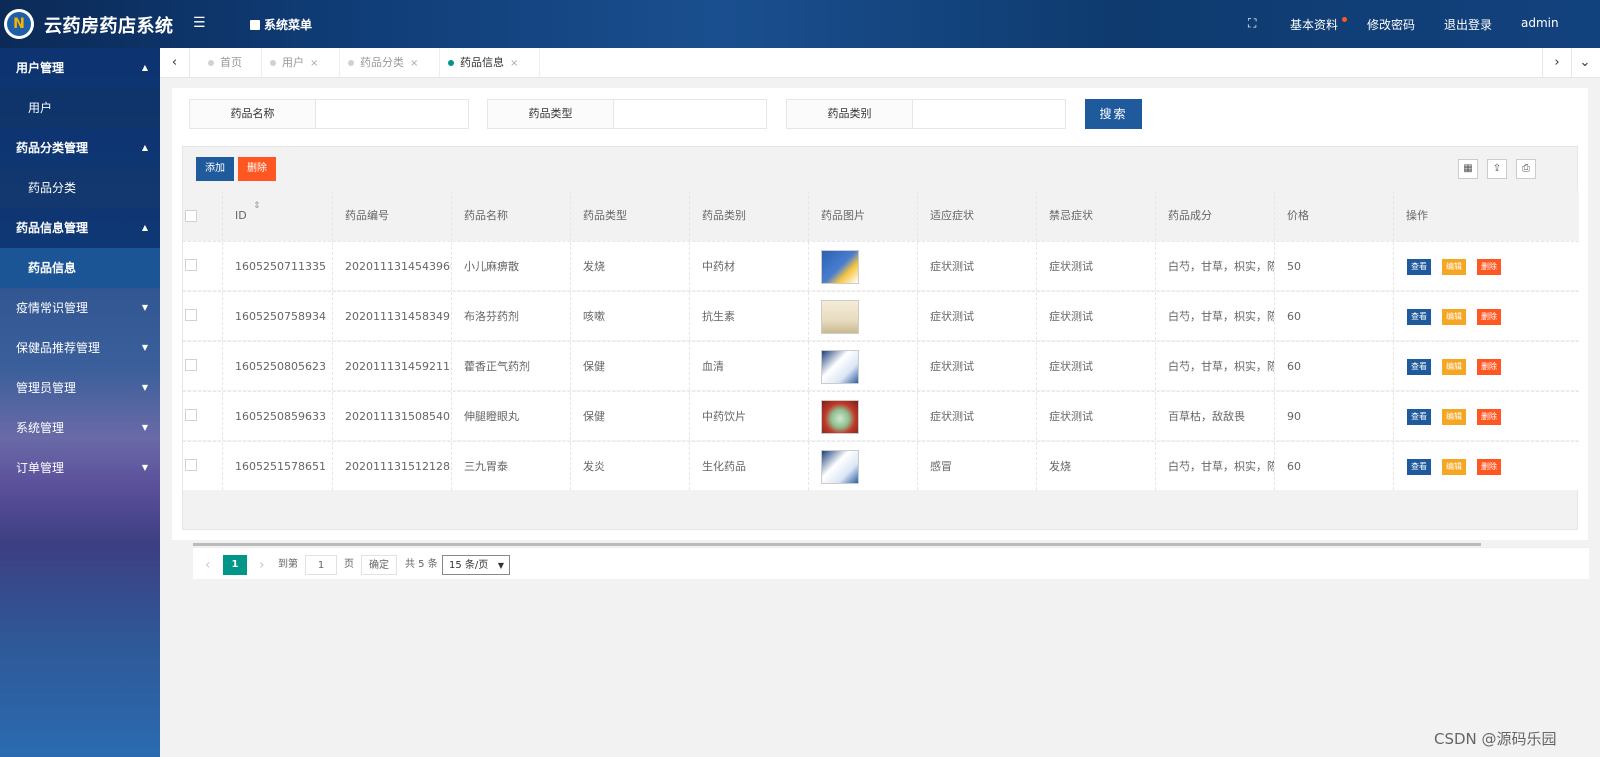 The height and width of the screenshot is (757, 1600). I want to click on app-logo: N, so click(19, 24).